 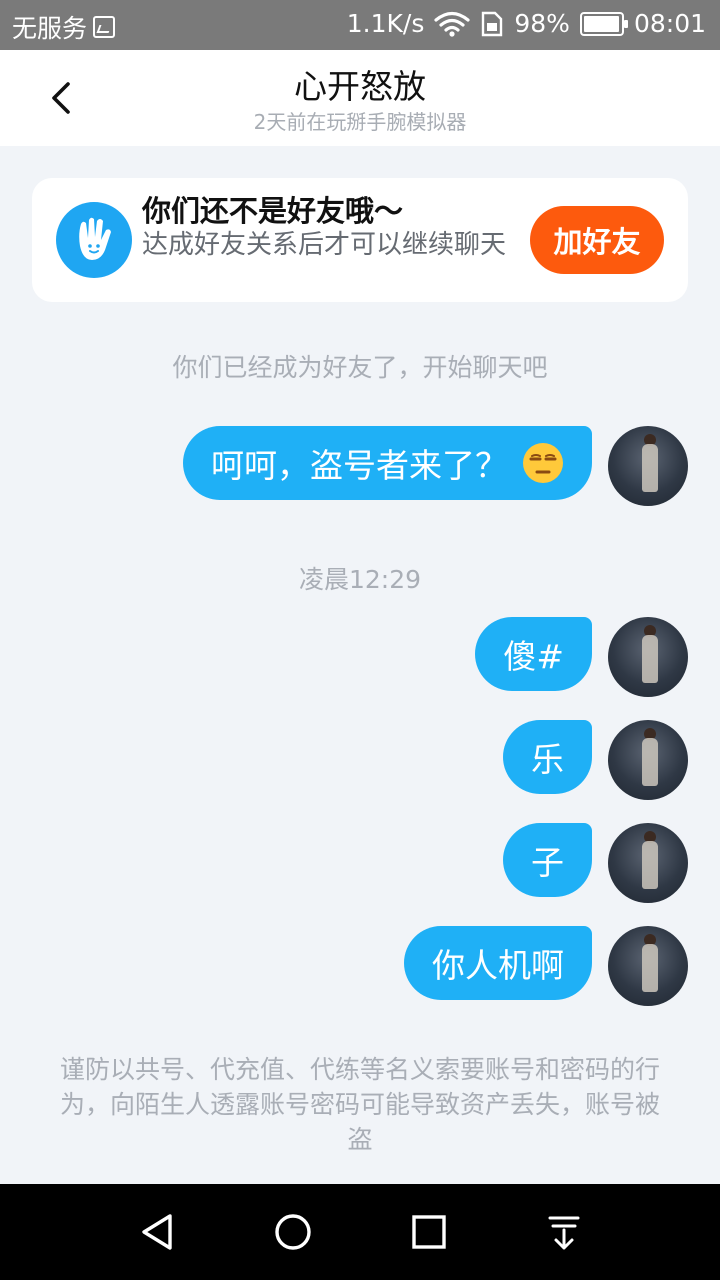 What do you see at coordinates (104, 27) in the screenshot?
I see `image-notification-icon` at bounding box center [104, 27].